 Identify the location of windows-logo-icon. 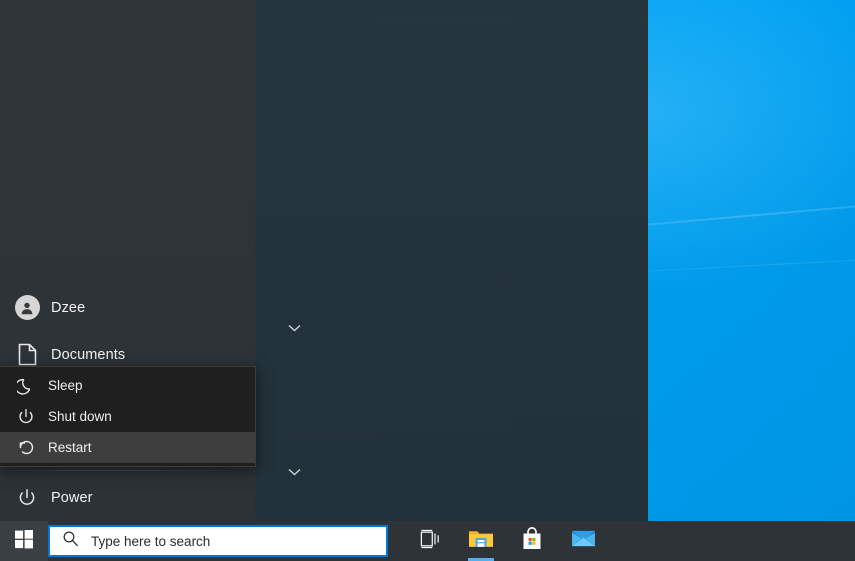
(24, 541).